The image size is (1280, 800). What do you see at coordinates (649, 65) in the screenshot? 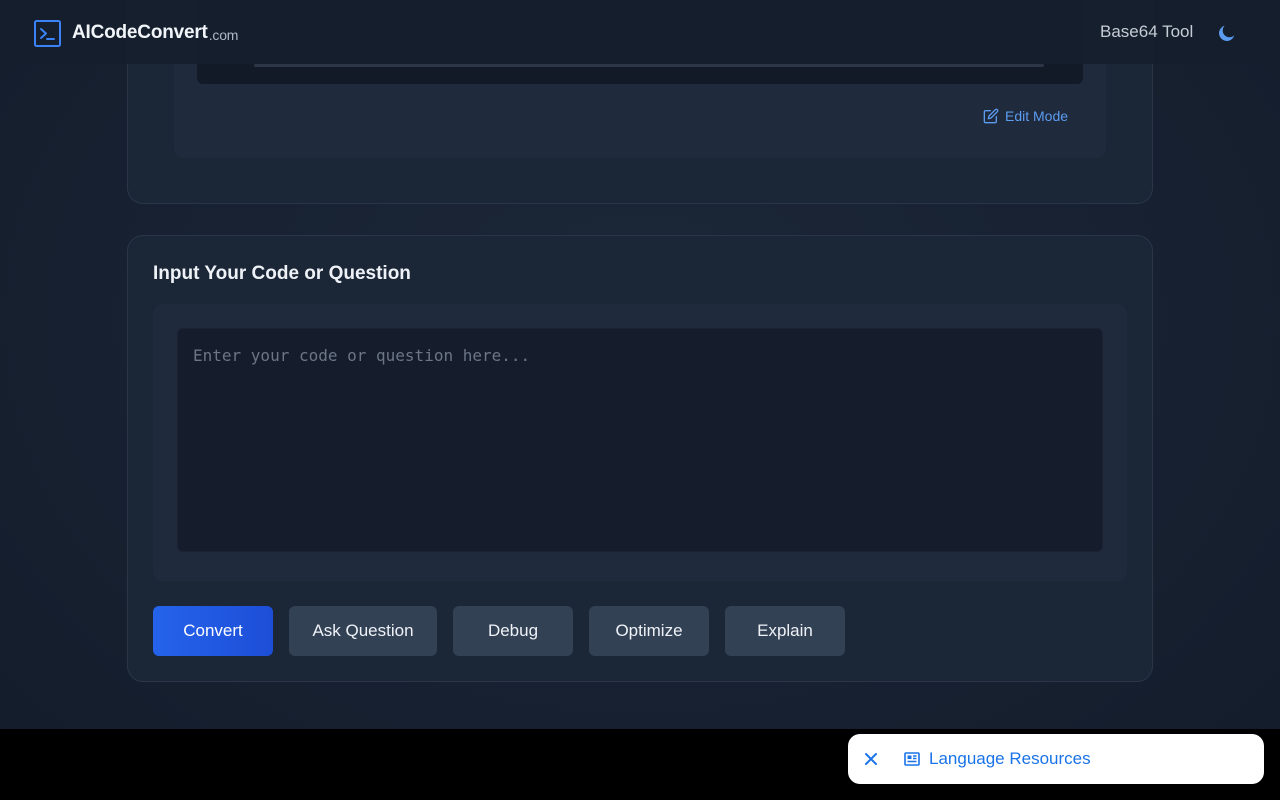
I see `editor-scrollbar` at bounding box center [649, 65].